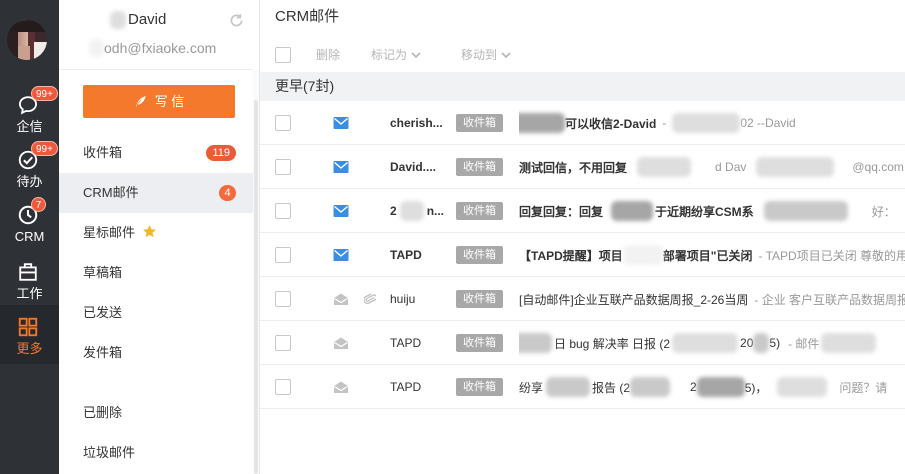 This screenshot has height=474, width=905. Describe the element at coordinates (149, 226) in the screenshot. I see `star-icon` at that location.